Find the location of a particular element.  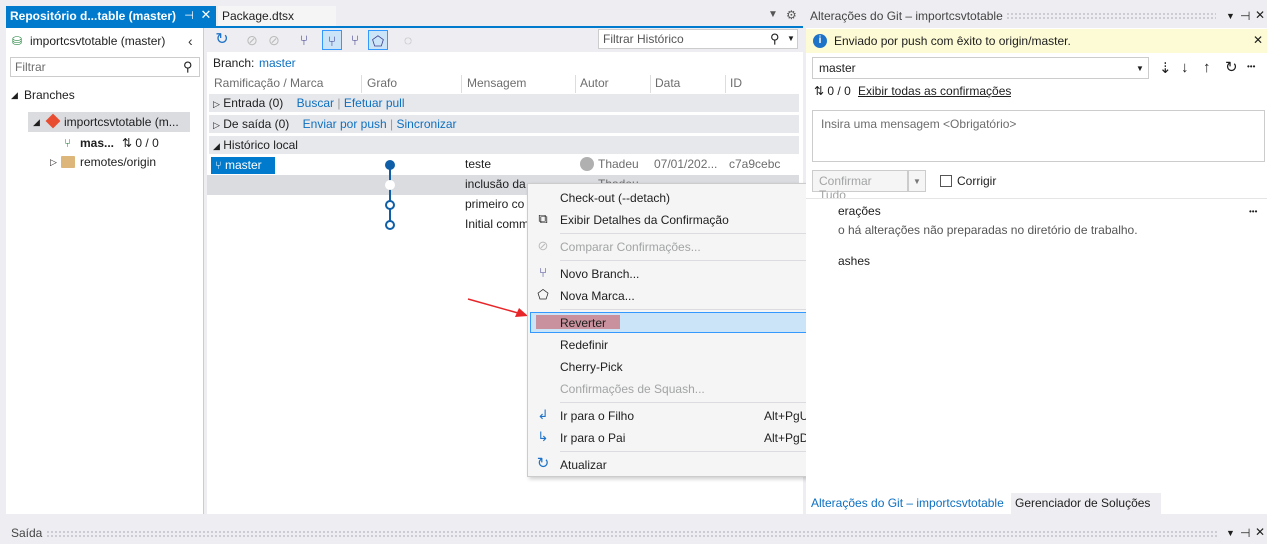

column-header-id: ID is located at coordinates (736, 84).